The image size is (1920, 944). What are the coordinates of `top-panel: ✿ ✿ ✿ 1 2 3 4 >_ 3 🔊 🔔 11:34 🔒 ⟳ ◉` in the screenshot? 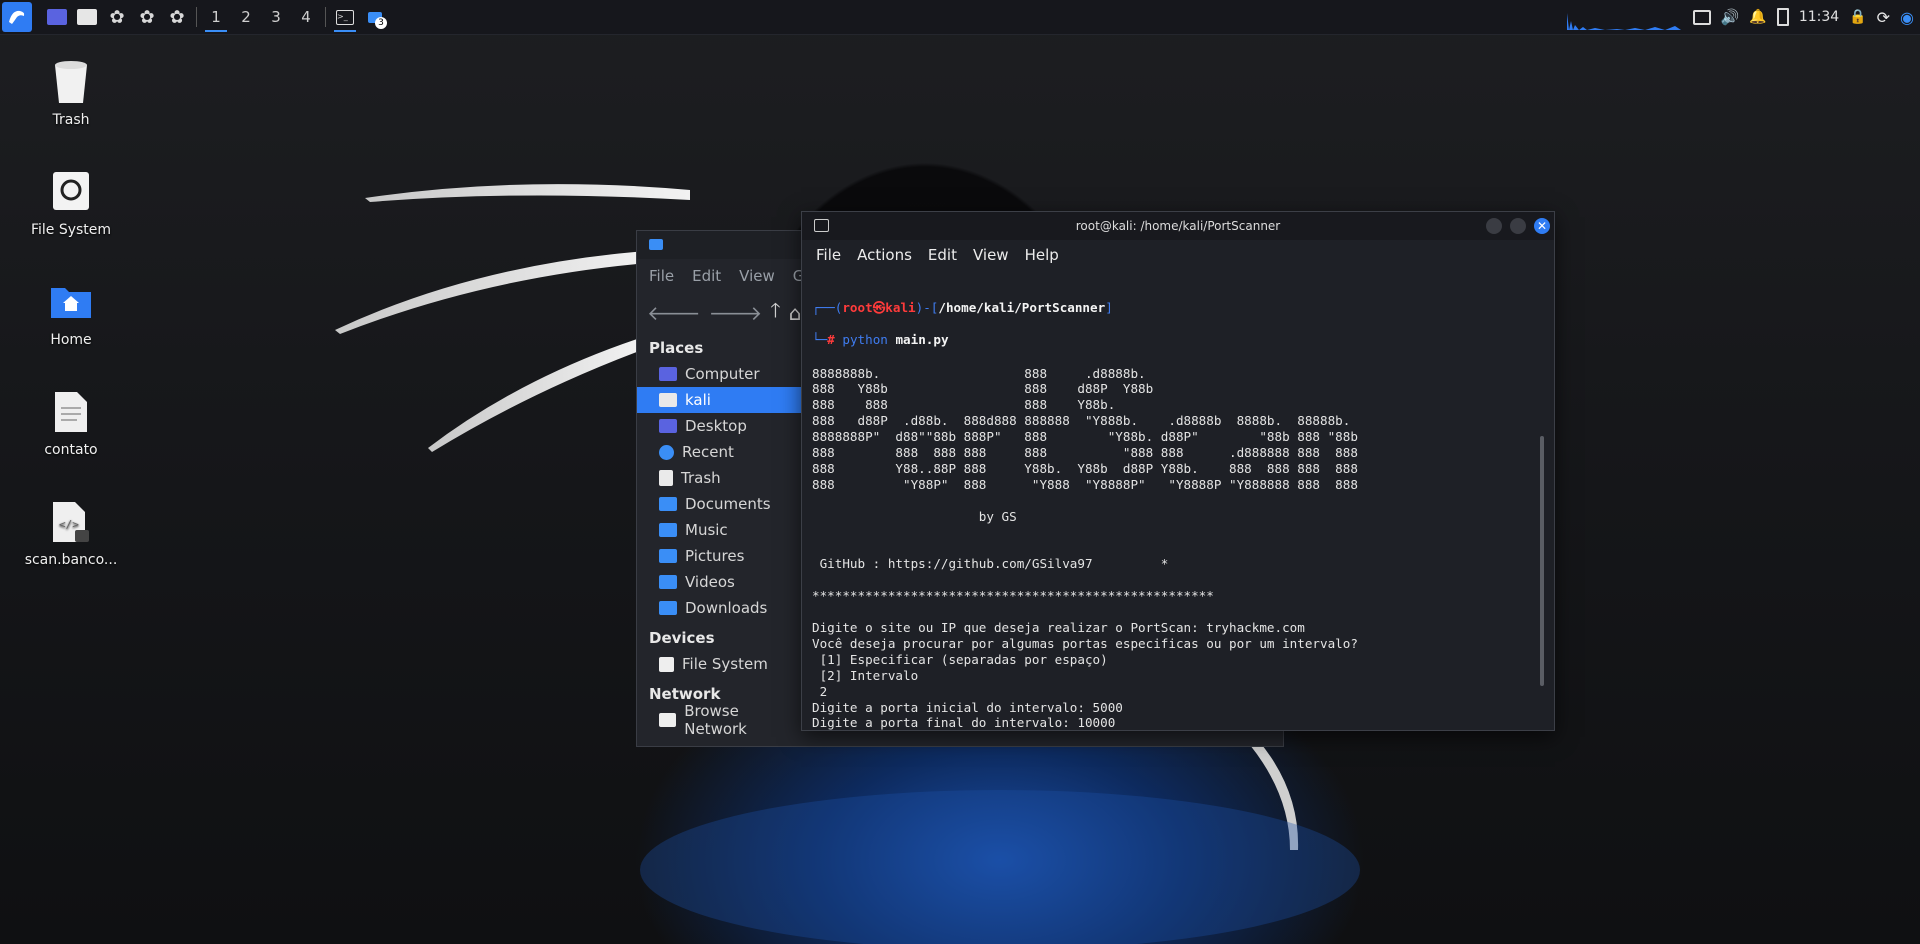 It's located at (960, 17).